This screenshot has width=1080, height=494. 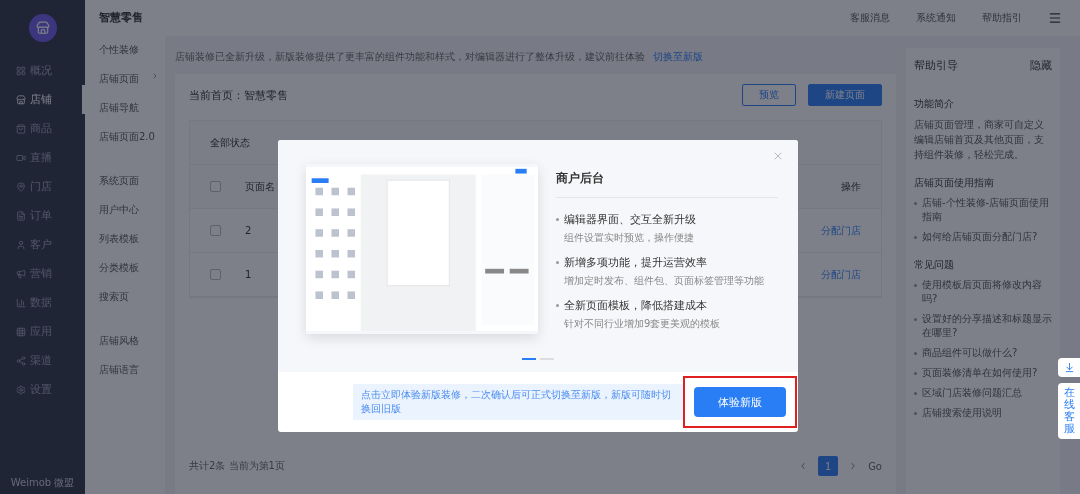 What do you see at coordinates (132, 50) in the screenshot?
I see `subnav-item: 个性装修` at bounding box center [132, 50].